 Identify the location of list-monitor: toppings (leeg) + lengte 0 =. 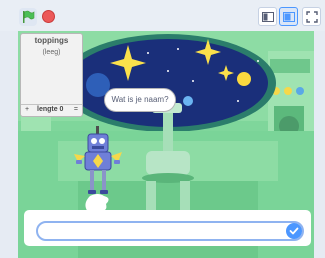
(51, 75).